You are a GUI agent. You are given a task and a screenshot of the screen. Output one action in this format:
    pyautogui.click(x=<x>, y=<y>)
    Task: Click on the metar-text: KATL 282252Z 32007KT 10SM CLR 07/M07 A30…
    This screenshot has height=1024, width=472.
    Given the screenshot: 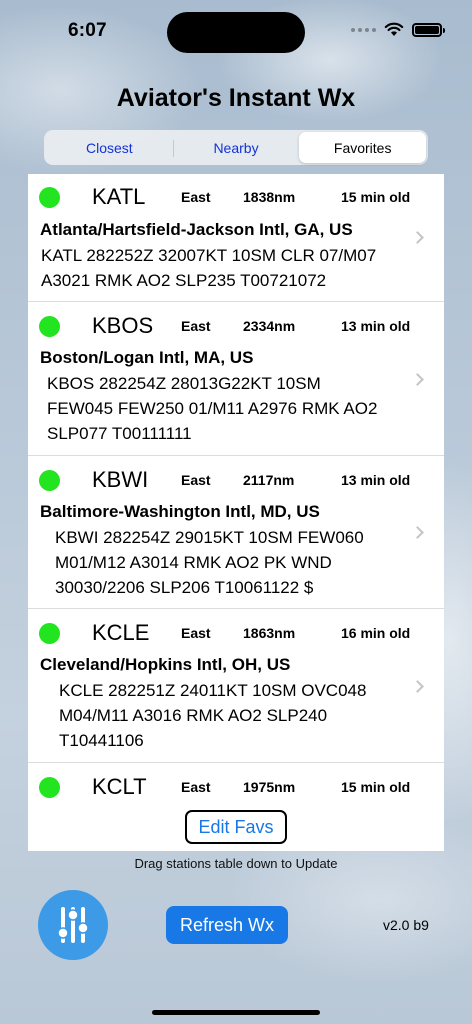 What is the action you would take?
    pyautogui.click(x=221, y=268)
    